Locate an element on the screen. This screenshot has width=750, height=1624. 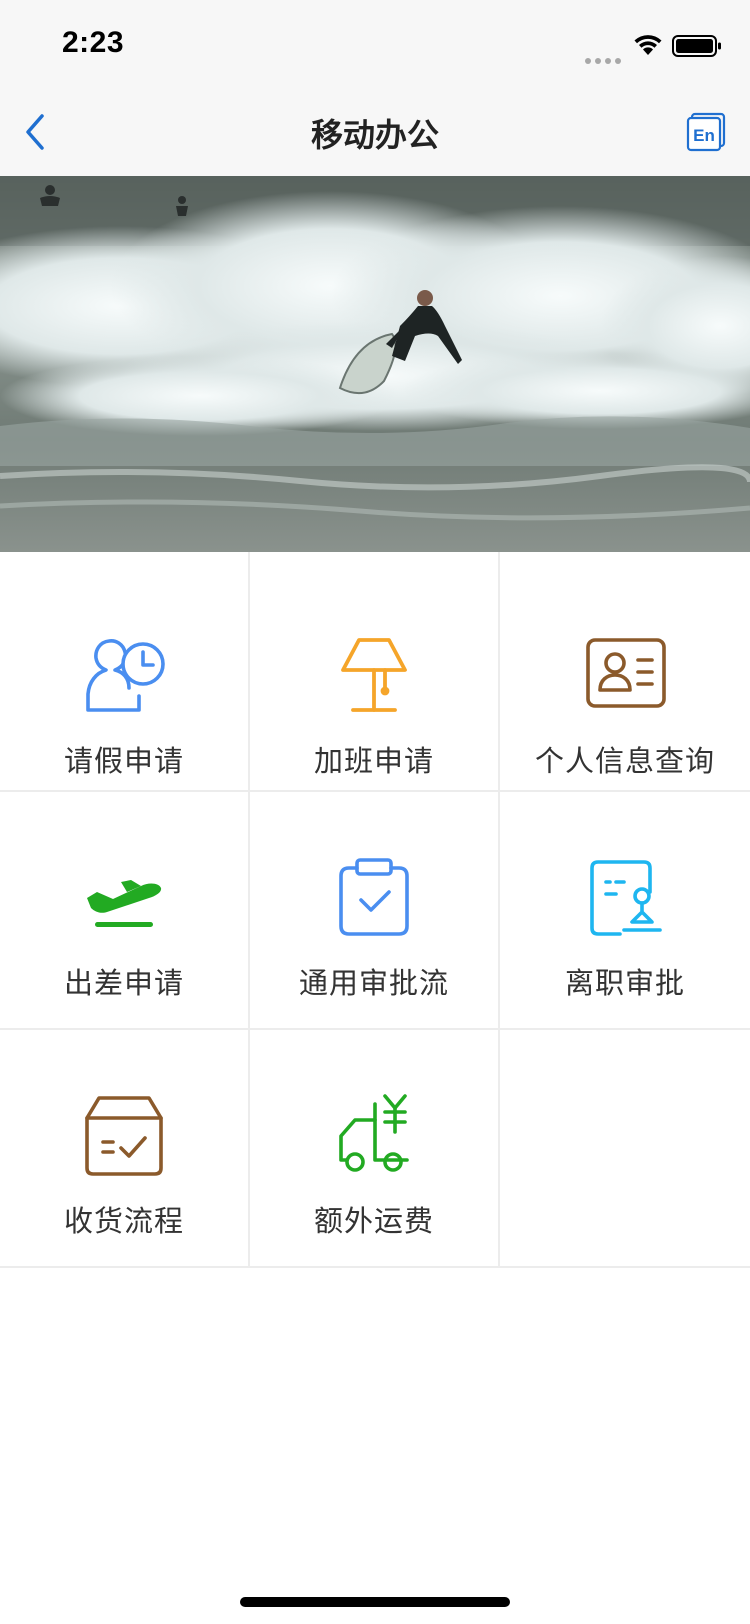
package-check-icon is located at coordinates (124, 1136).